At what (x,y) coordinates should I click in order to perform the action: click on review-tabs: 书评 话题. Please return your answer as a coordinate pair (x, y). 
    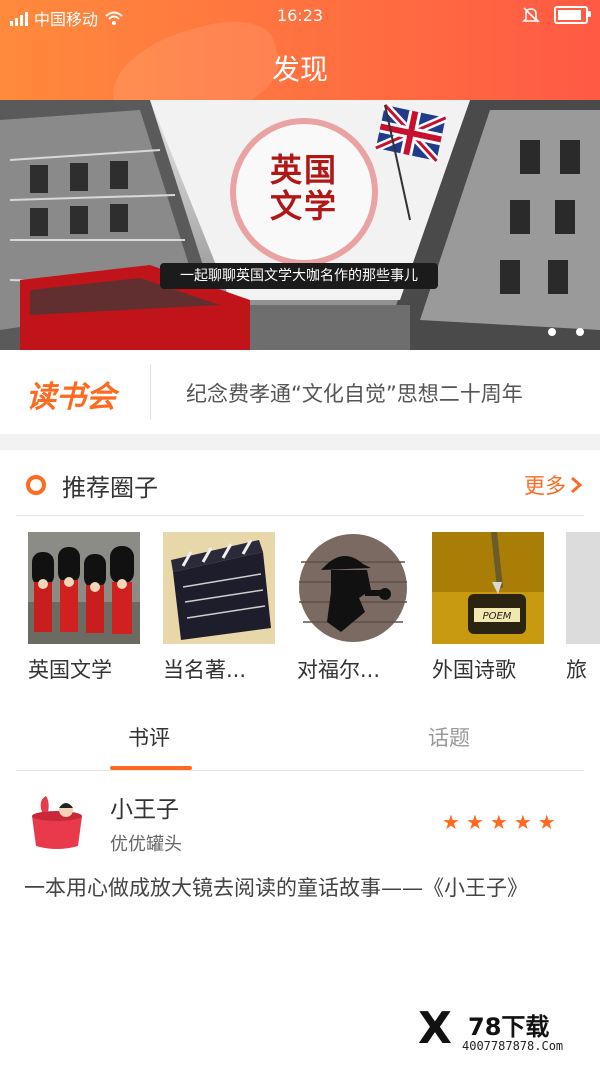
    Looking at the image, I should click on (300, 741).